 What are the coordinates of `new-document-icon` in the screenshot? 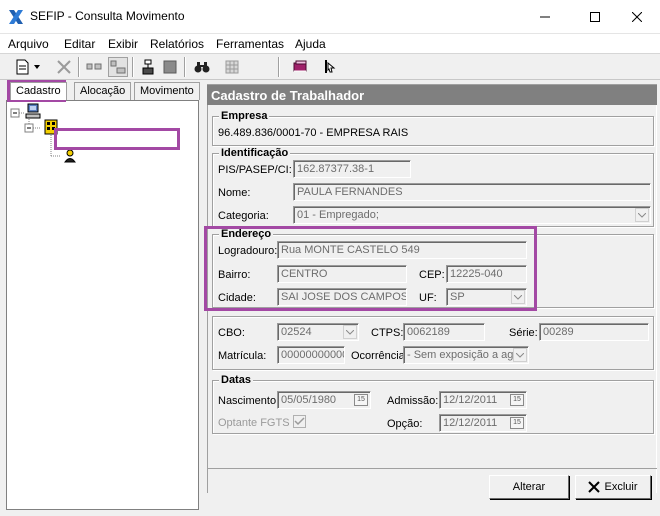 It's located at (28, 67).